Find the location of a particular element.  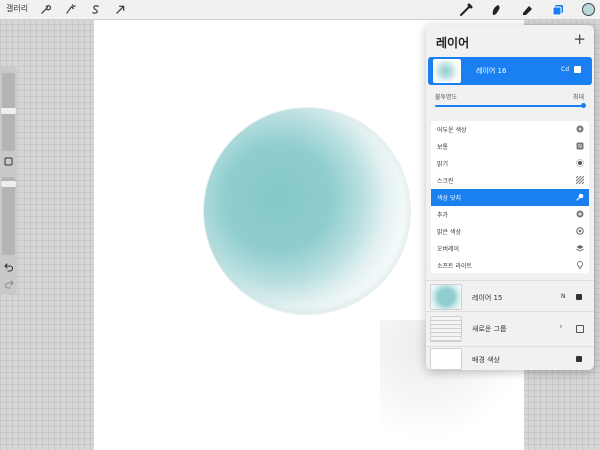

svg-text: N is located at coordinates (580, 147).